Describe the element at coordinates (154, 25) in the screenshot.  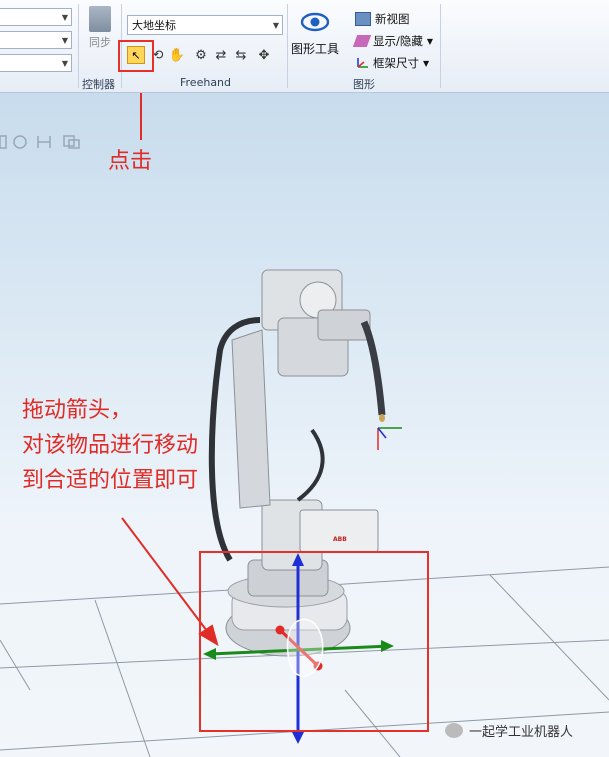
I see `coordinate-frame-value: 大地坐标` at that location.